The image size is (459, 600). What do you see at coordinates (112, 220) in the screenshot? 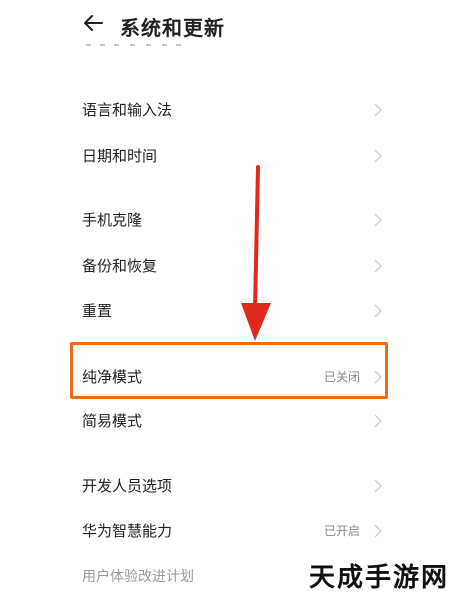
I see `settings-item-label: 手机克隆` at bounding box center [112, 220].